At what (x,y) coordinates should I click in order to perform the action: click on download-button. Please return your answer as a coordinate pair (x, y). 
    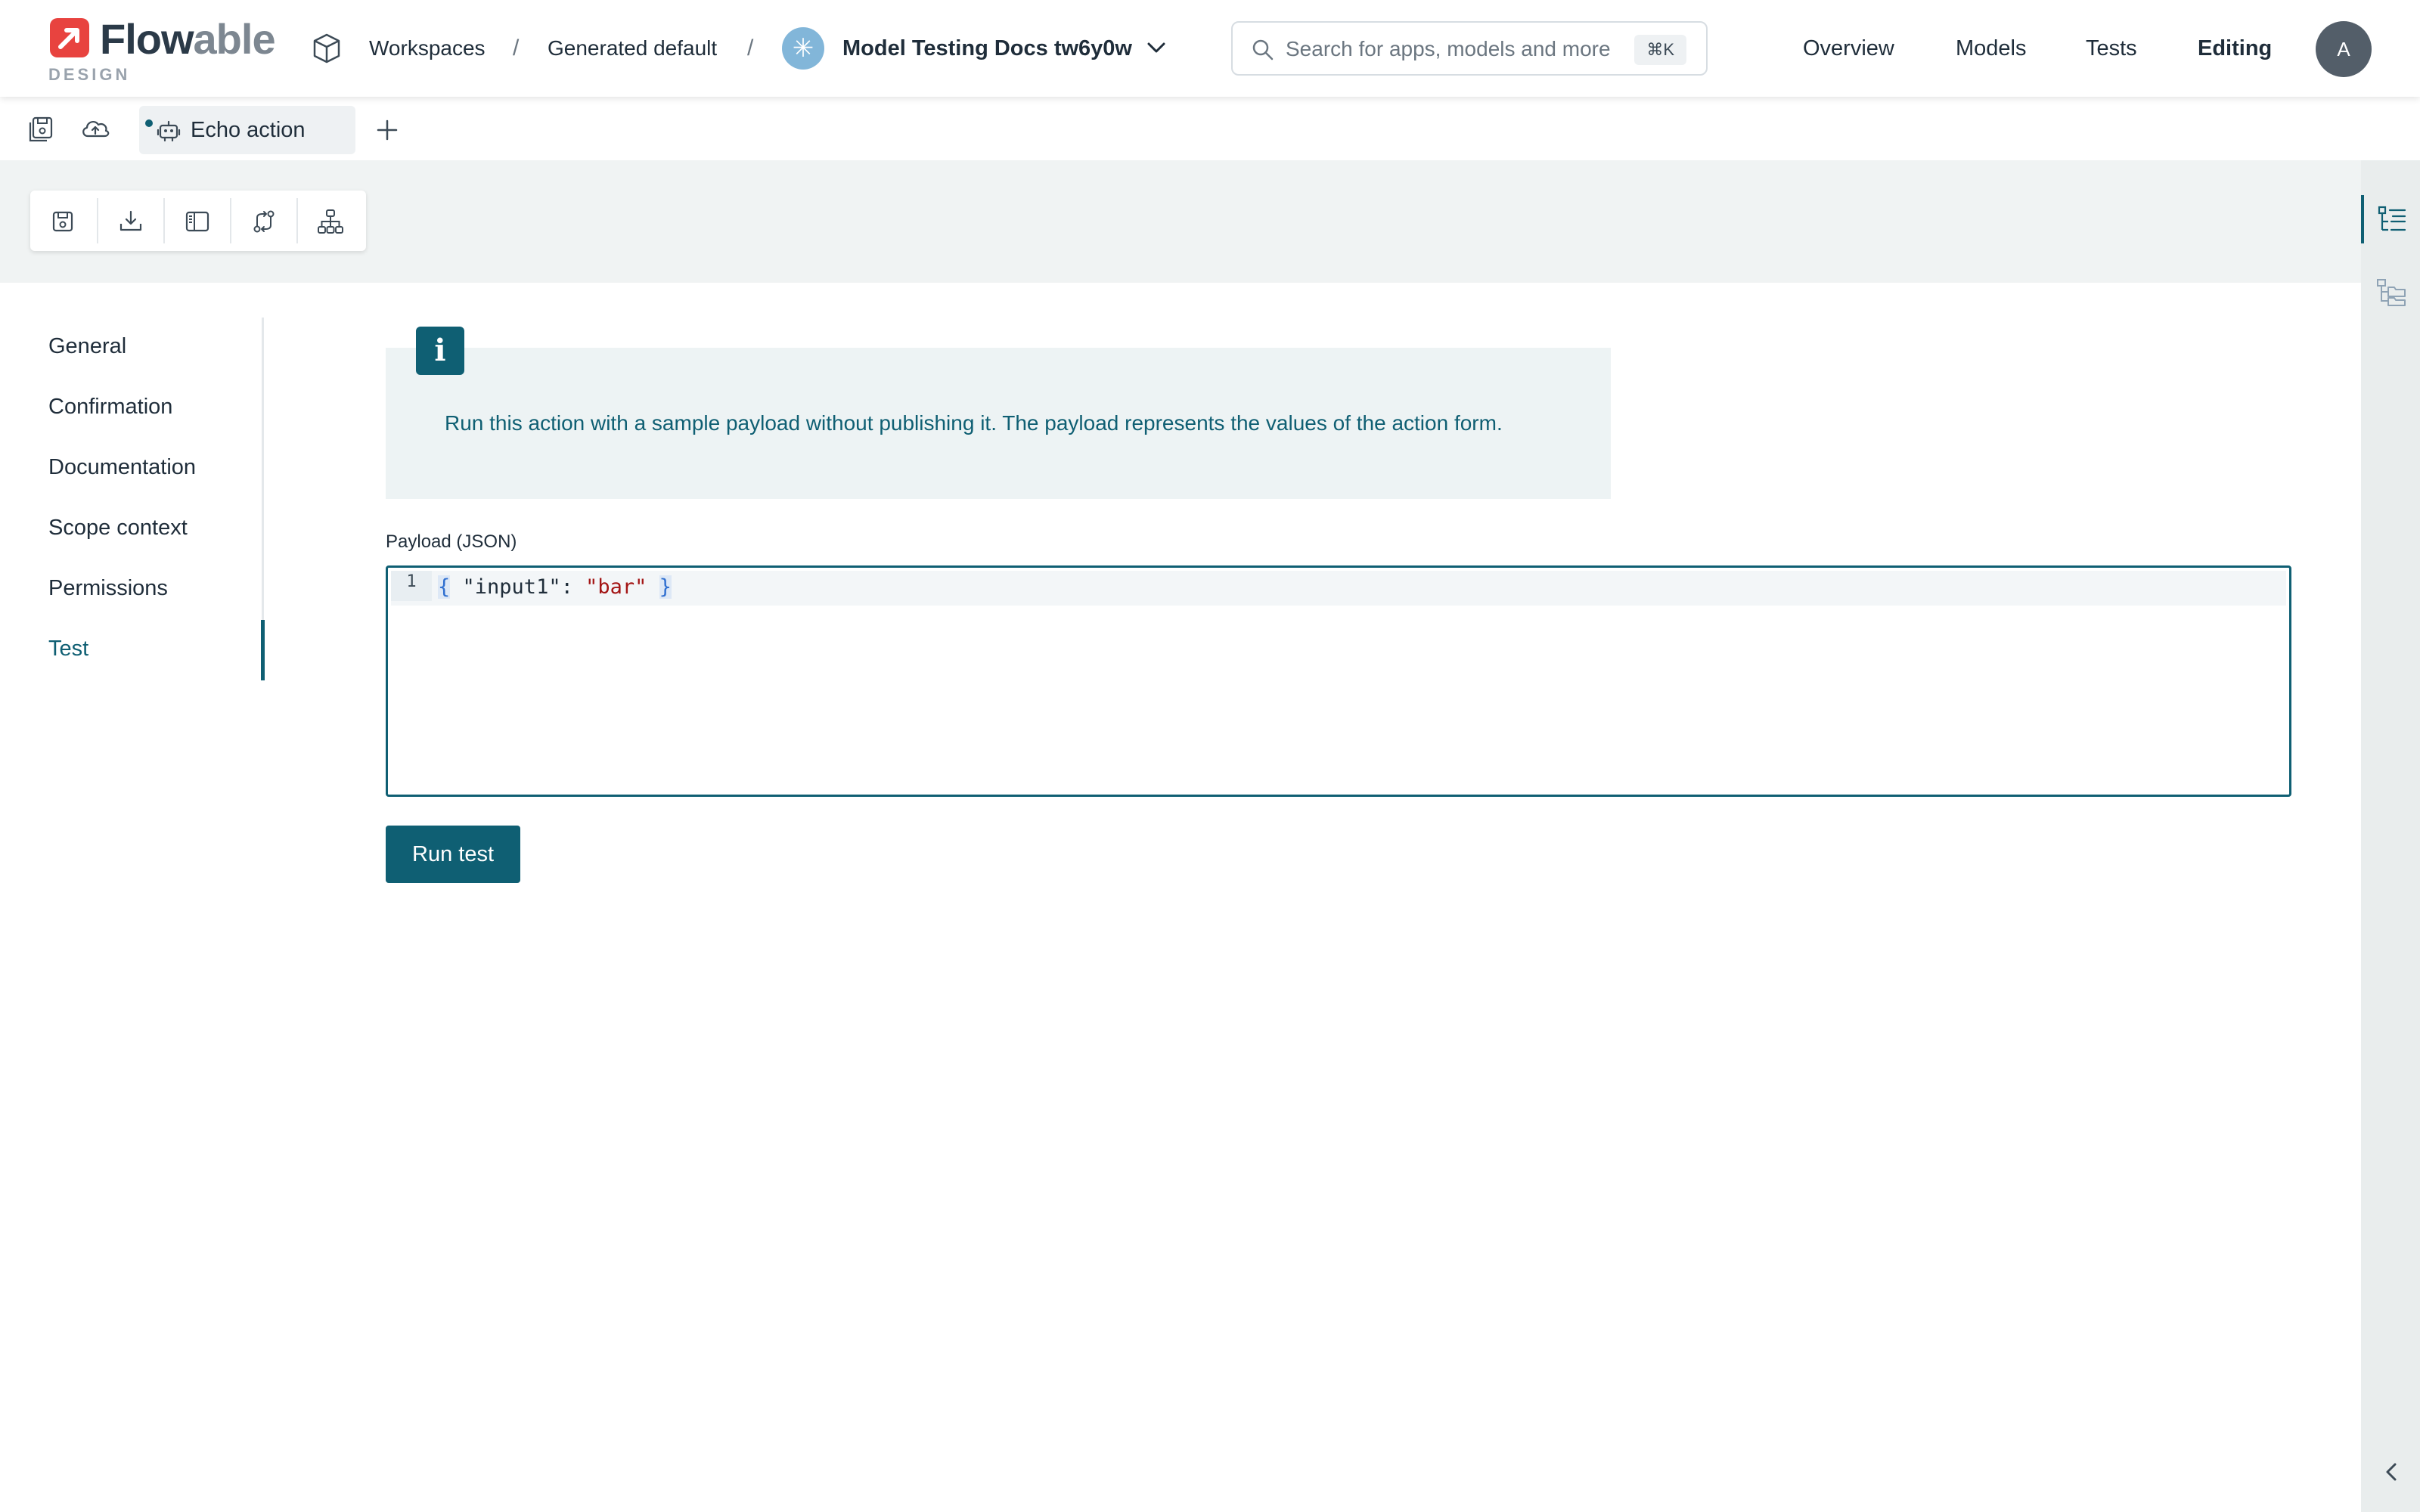
    Looking at the image, I should click on (130, 221).